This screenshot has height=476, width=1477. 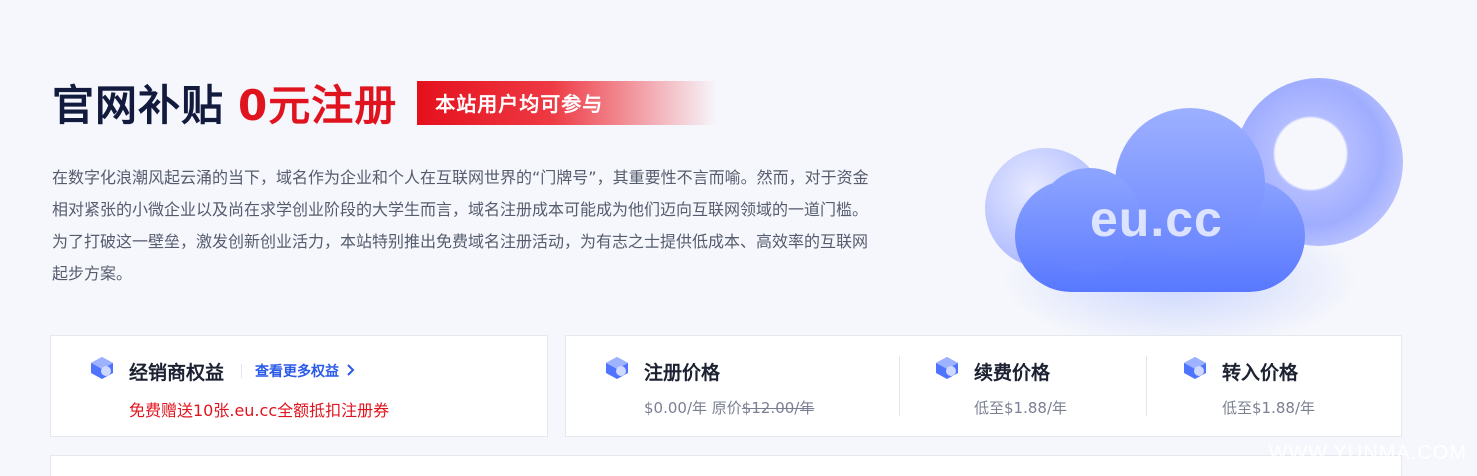 I want to click on hero-title: 官网补贴, so click(x=138, y=105).